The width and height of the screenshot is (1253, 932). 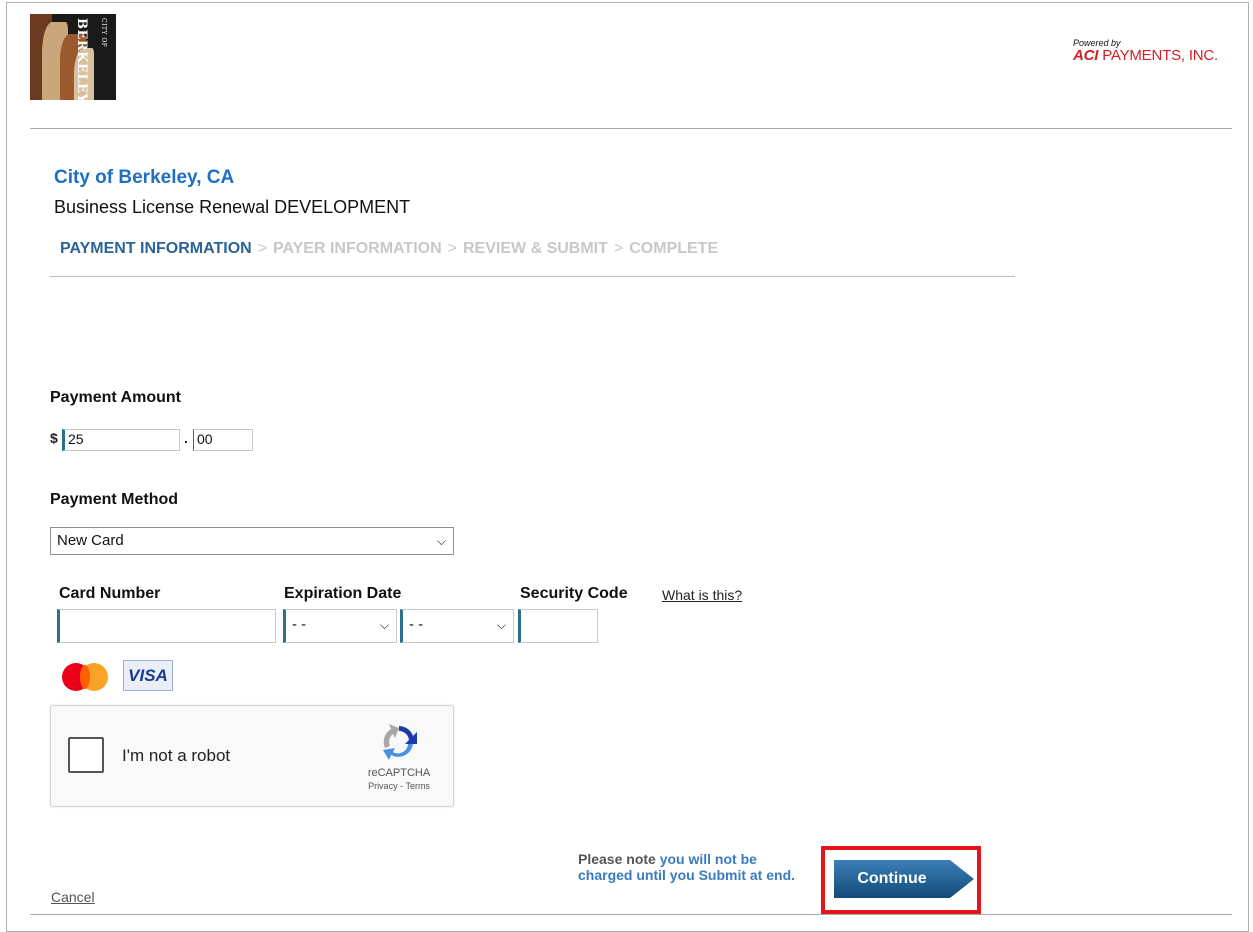 What do you see at coordinates (416, 624) in the screenshot?
I see `expiration-year-value: - -` at bounding box center [416, 624].